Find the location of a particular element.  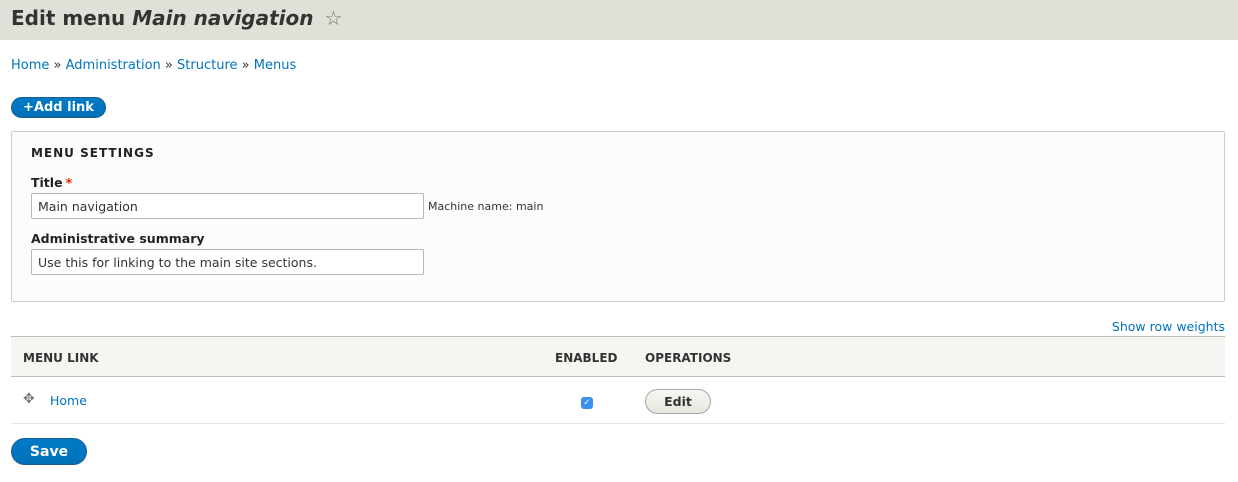

title-label-text: Title is located at coordinates (47, 182).